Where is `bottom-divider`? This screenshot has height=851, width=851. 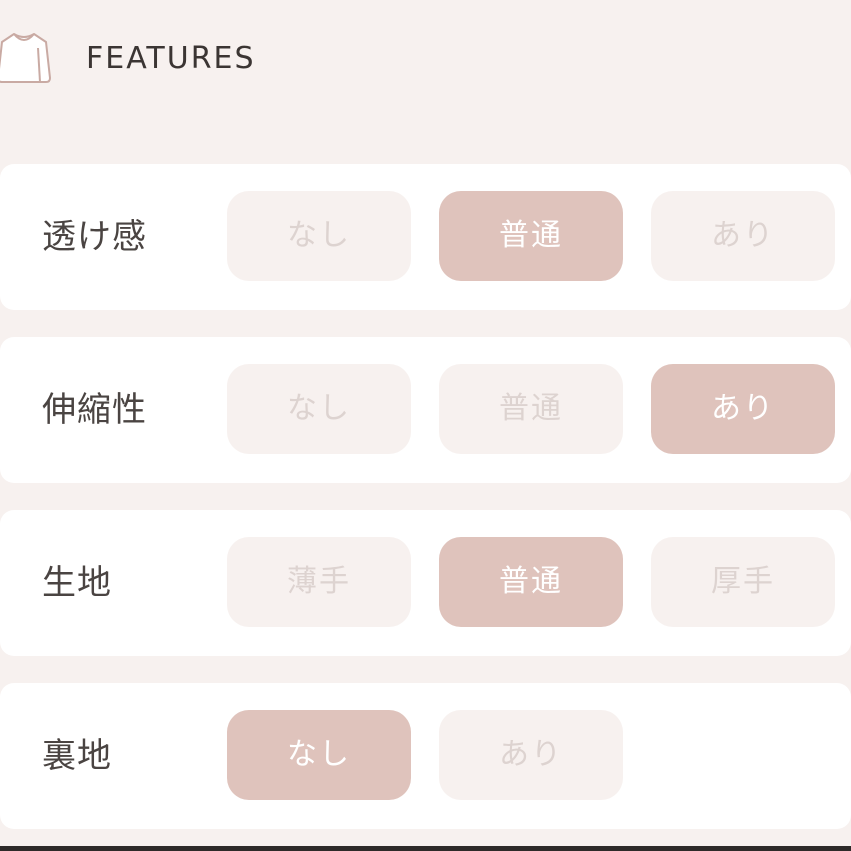
bottom-divider is located at coordinates (425, 848).